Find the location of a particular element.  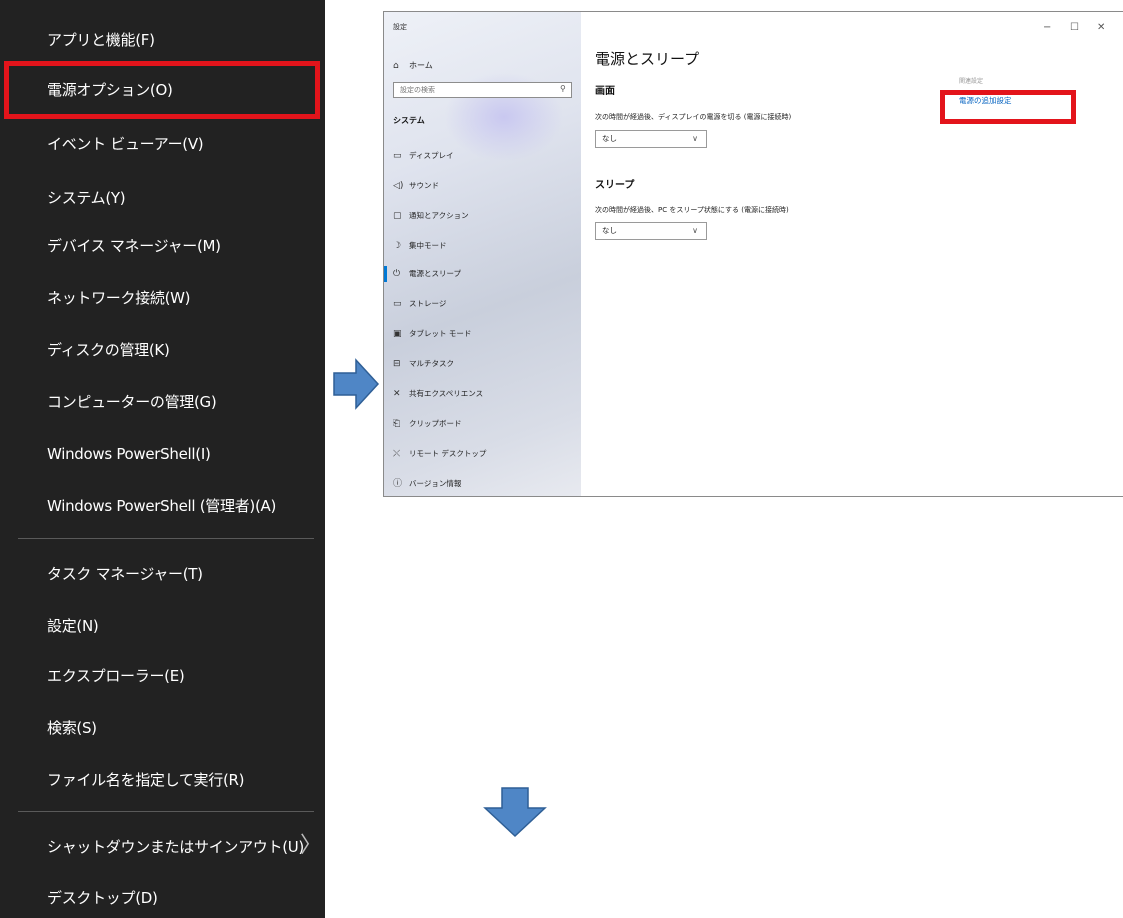

sidebar-item-label: ディスプレイ is located at coordinates (431, 155).